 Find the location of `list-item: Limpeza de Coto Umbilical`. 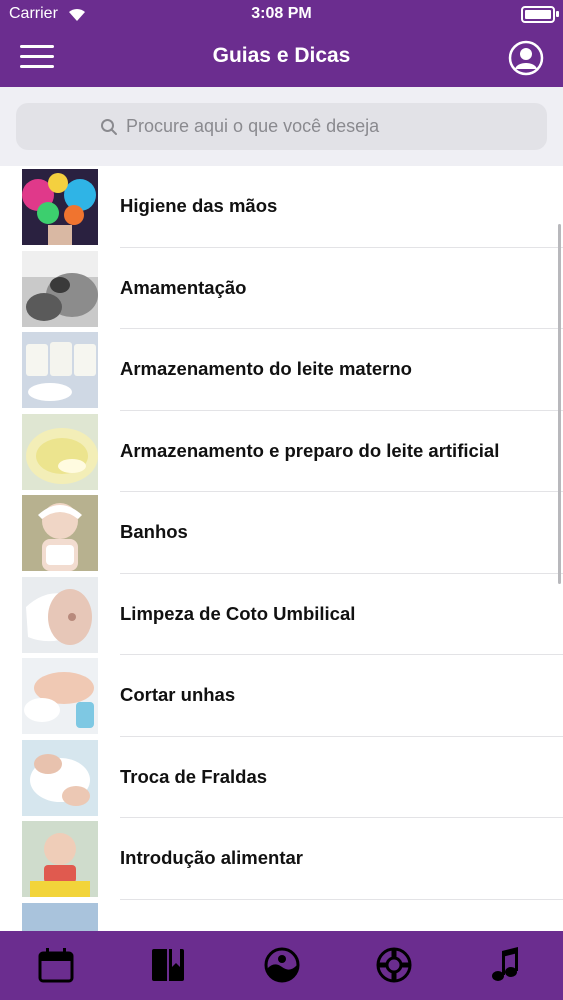

list-item: Limpeza de Coto Umbilical is located at coordinates (281, 614).